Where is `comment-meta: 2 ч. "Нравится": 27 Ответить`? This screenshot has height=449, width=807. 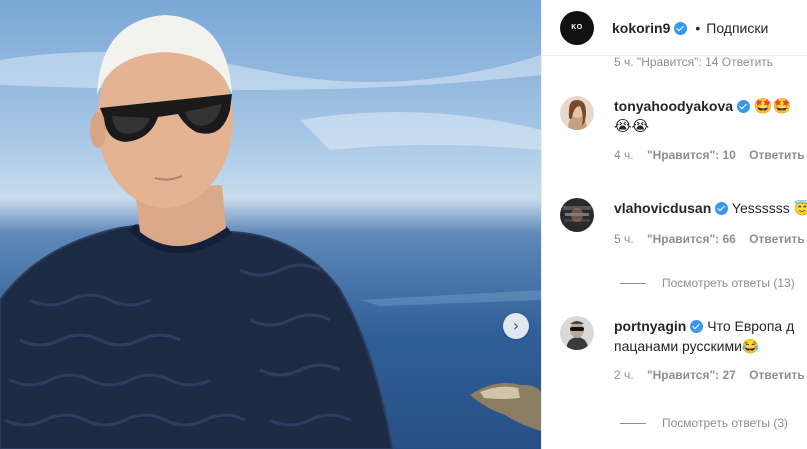
comment-meta: 2 ч. "Нравится": 27 Ответить is located at coordinates (710, 375).